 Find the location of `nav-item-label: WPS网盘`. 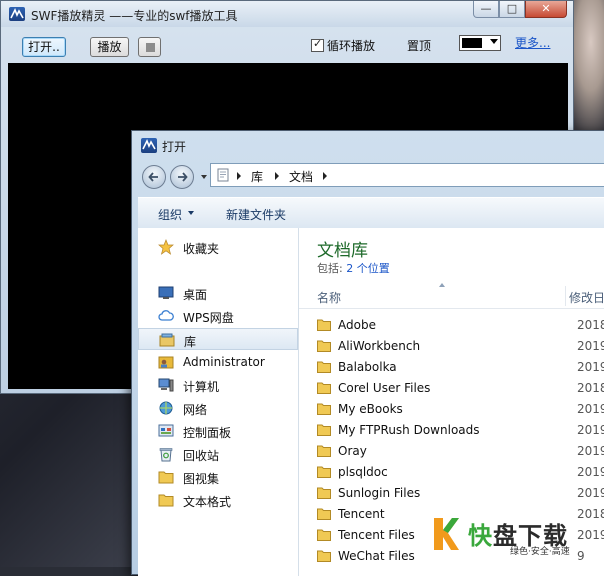

nav-item-label: WPS网盘 is located at coordinates (208, 318).